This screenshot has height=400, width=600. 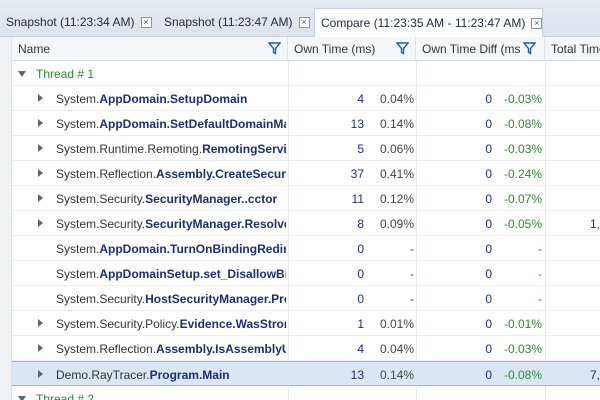 What do you see at coordinates (396, 148) in the screenshot?
I see `own-time-percent: 0.06%` at bounding box center [396, 148].